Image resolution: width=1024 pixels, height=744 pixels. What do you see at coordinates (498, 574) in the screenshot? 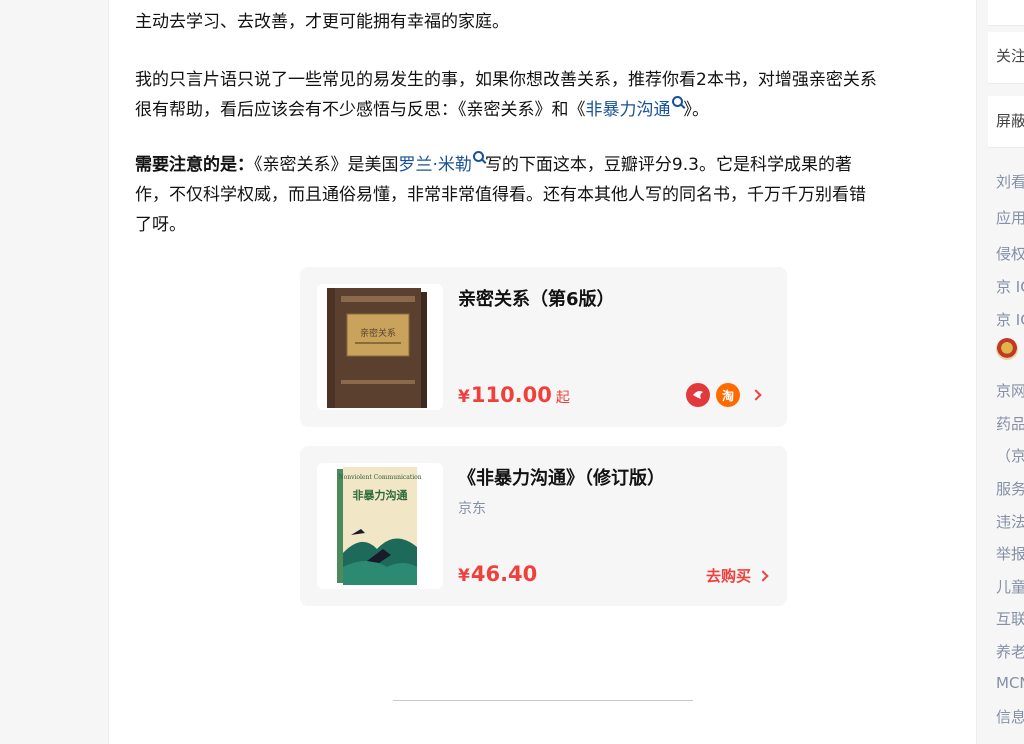
I see `book-price: ¥46.40` at bounding box center [498, 574].